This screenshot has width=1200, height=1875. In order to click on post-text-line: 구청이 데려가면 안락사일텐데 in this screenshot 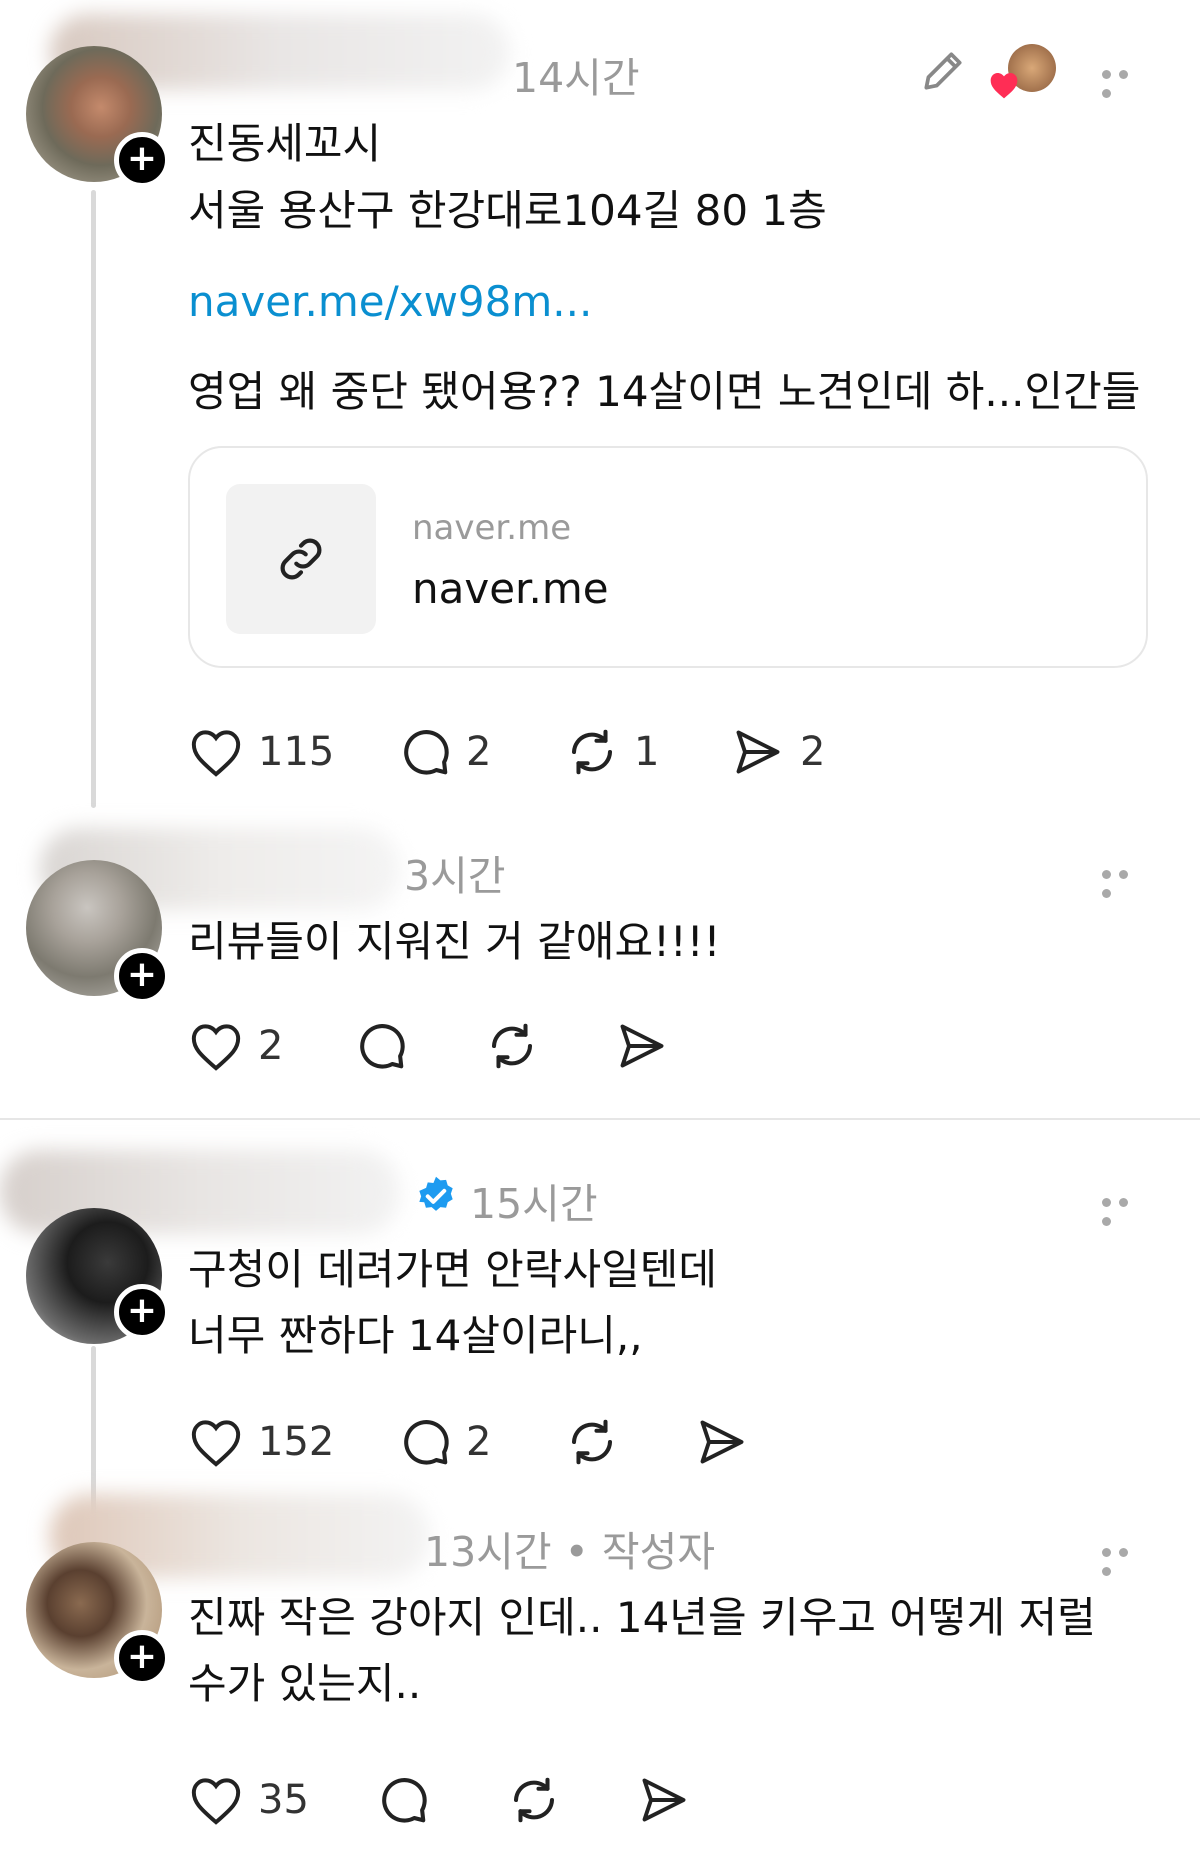, I will do `click(453, 1269)`.